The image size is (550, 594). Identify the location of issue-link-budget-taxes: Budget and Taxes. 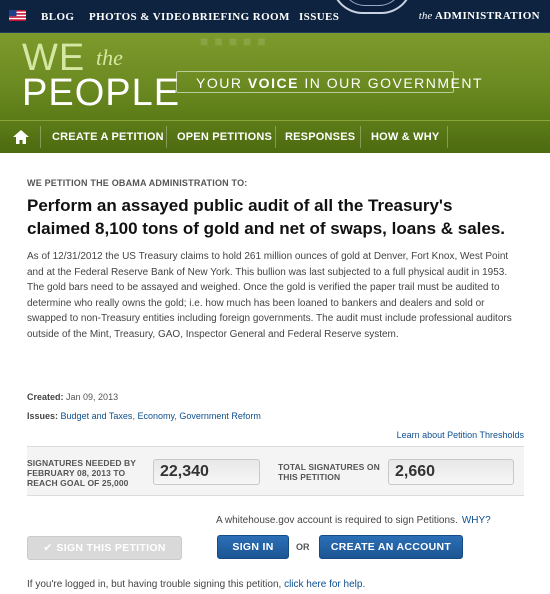
(97, 416).